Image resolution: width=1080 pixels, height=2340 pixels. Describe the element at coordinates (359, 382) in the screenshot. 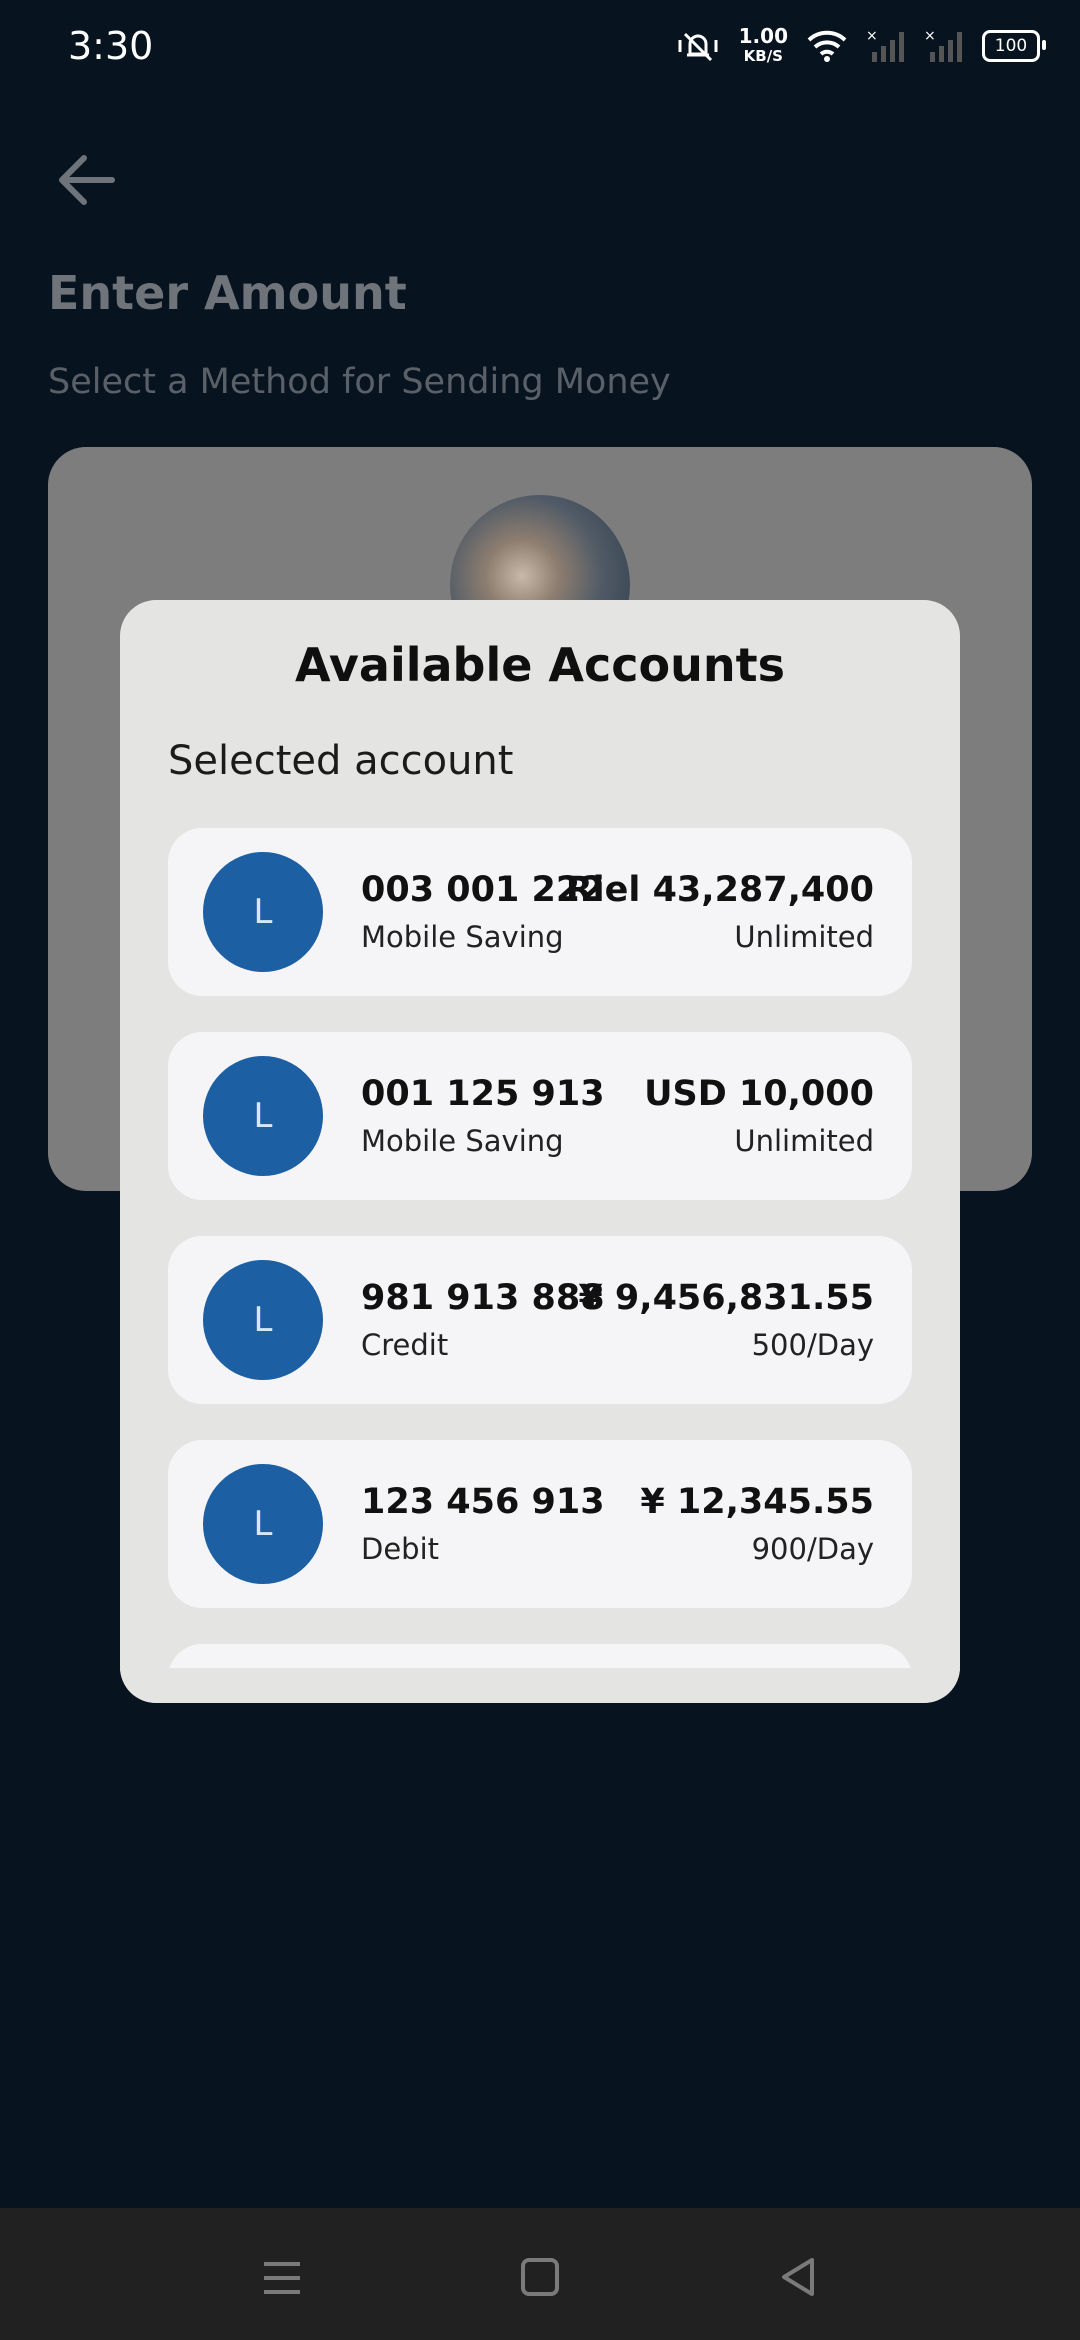

I see `page-subtitle: Select a Method for Sending Money` at that location.